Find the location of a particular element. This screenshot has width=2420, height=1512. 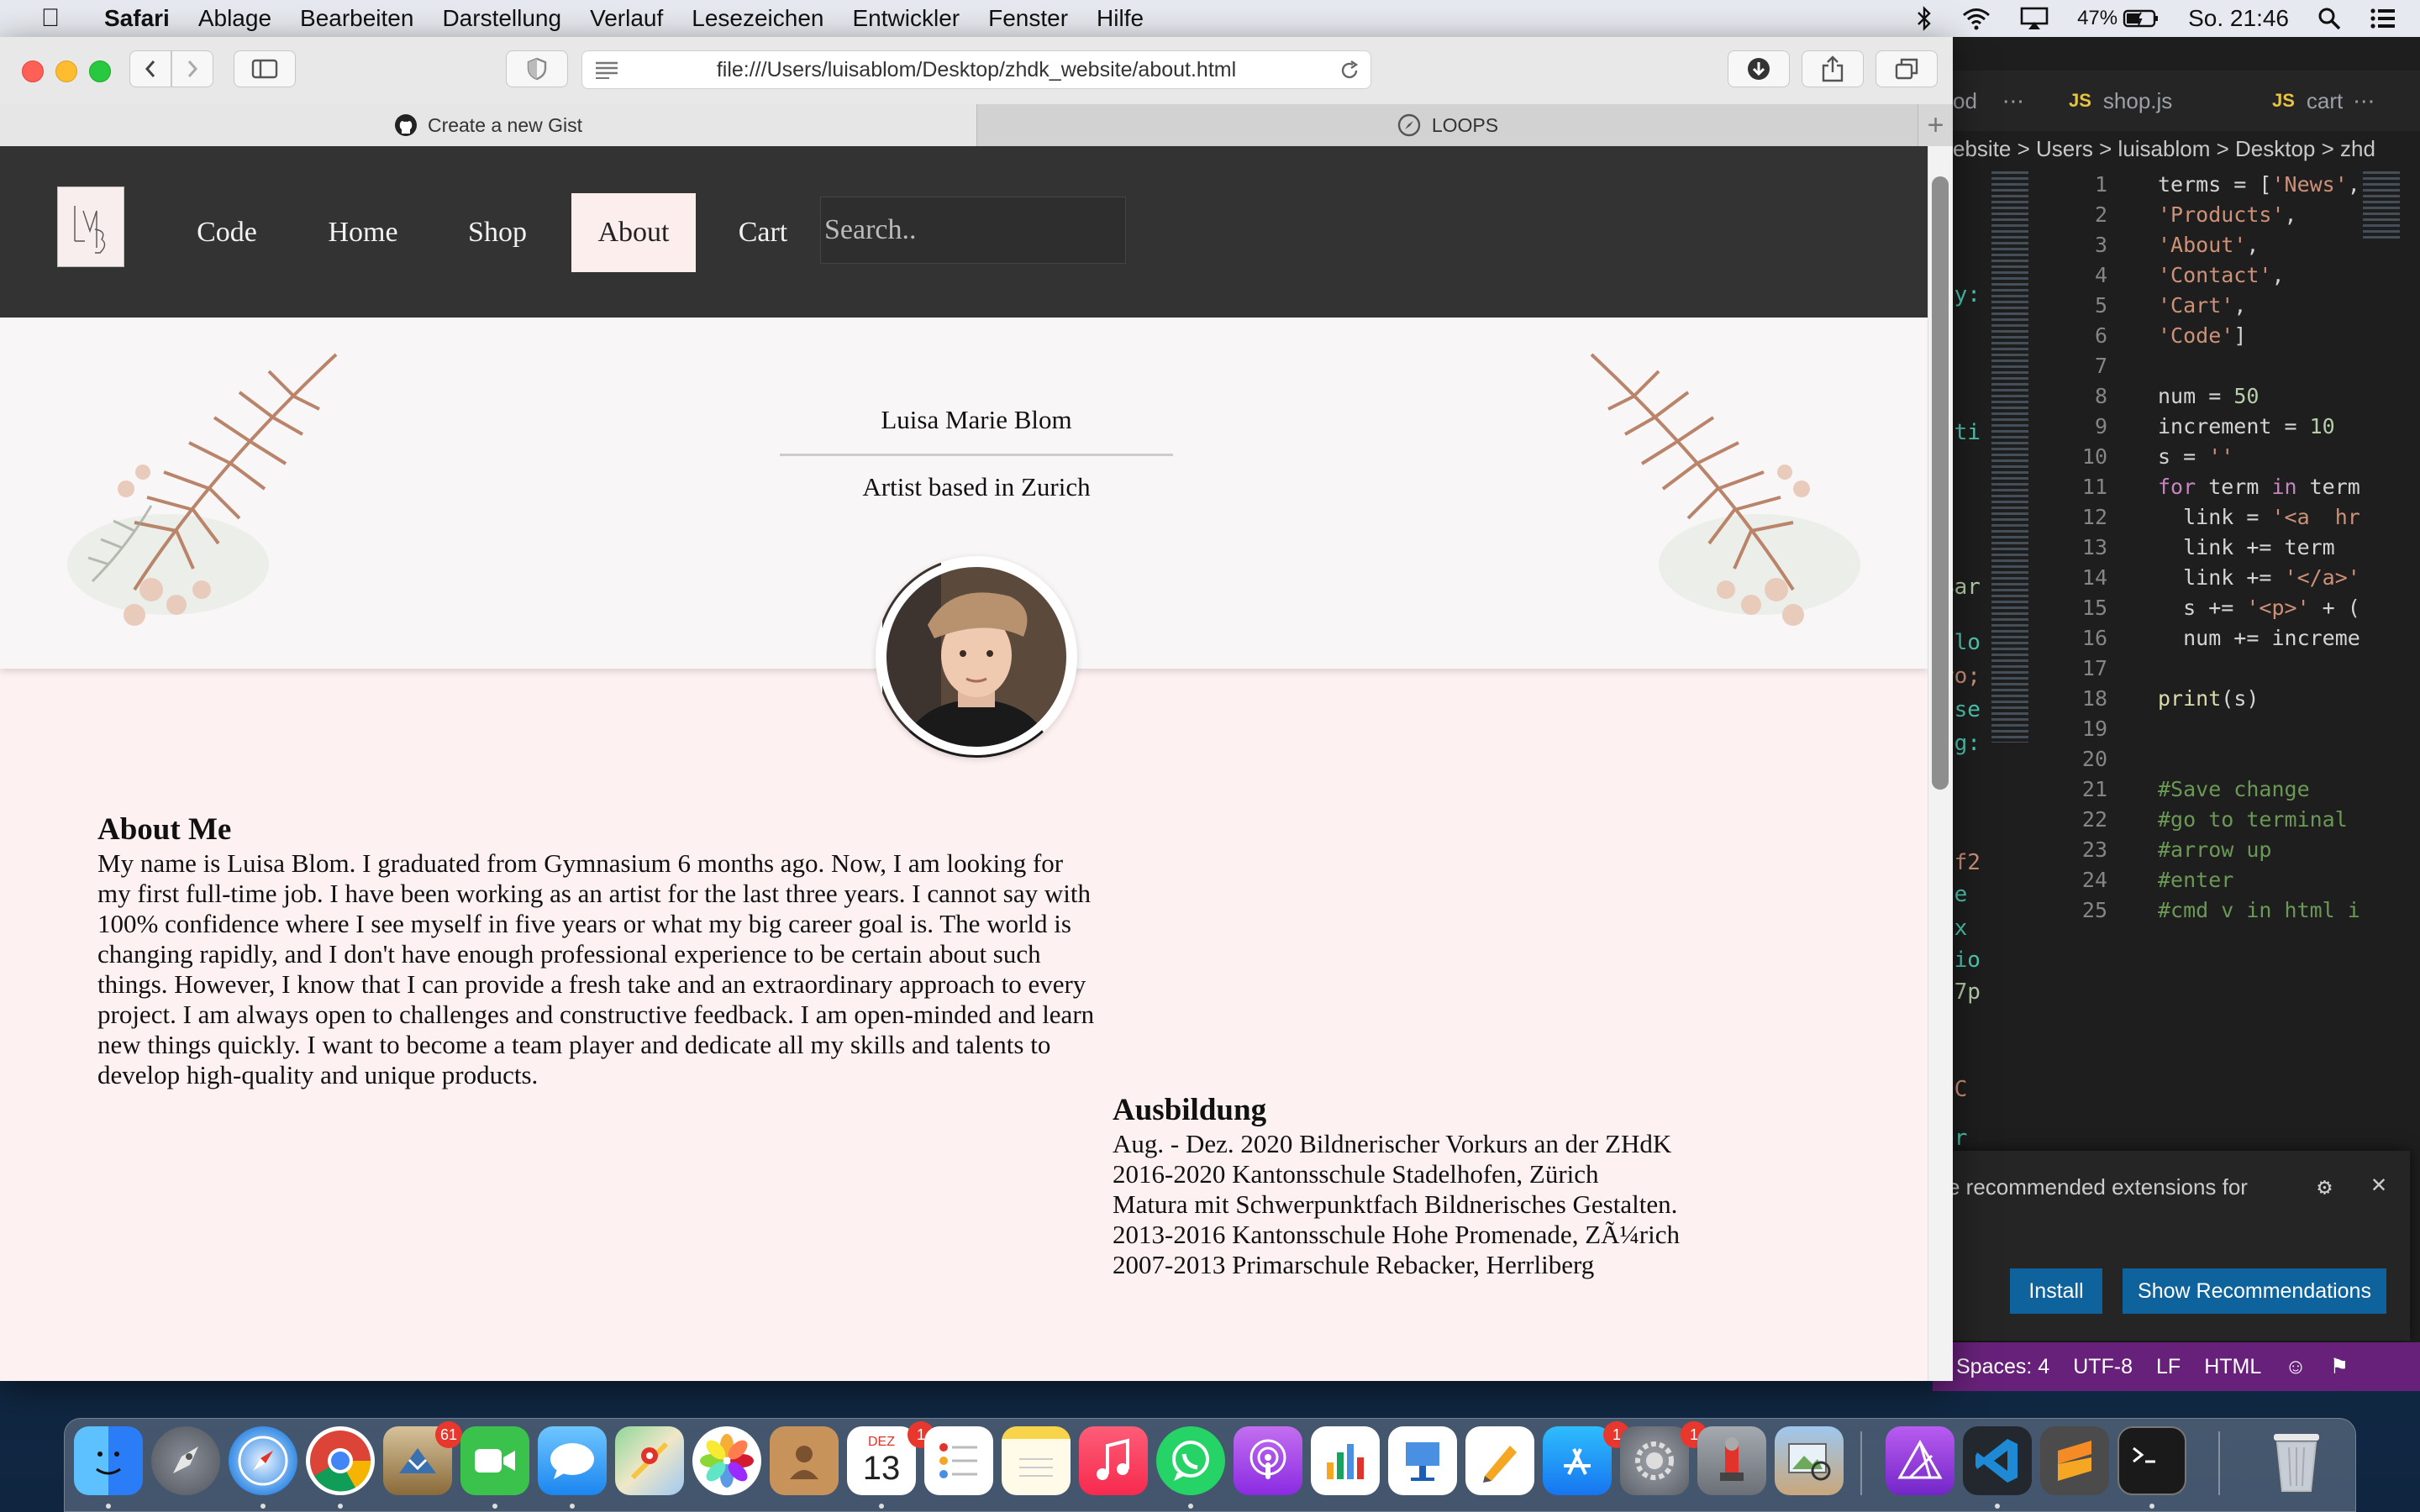

page-scrollbar-thumb is located at coordinates (1940, 483).